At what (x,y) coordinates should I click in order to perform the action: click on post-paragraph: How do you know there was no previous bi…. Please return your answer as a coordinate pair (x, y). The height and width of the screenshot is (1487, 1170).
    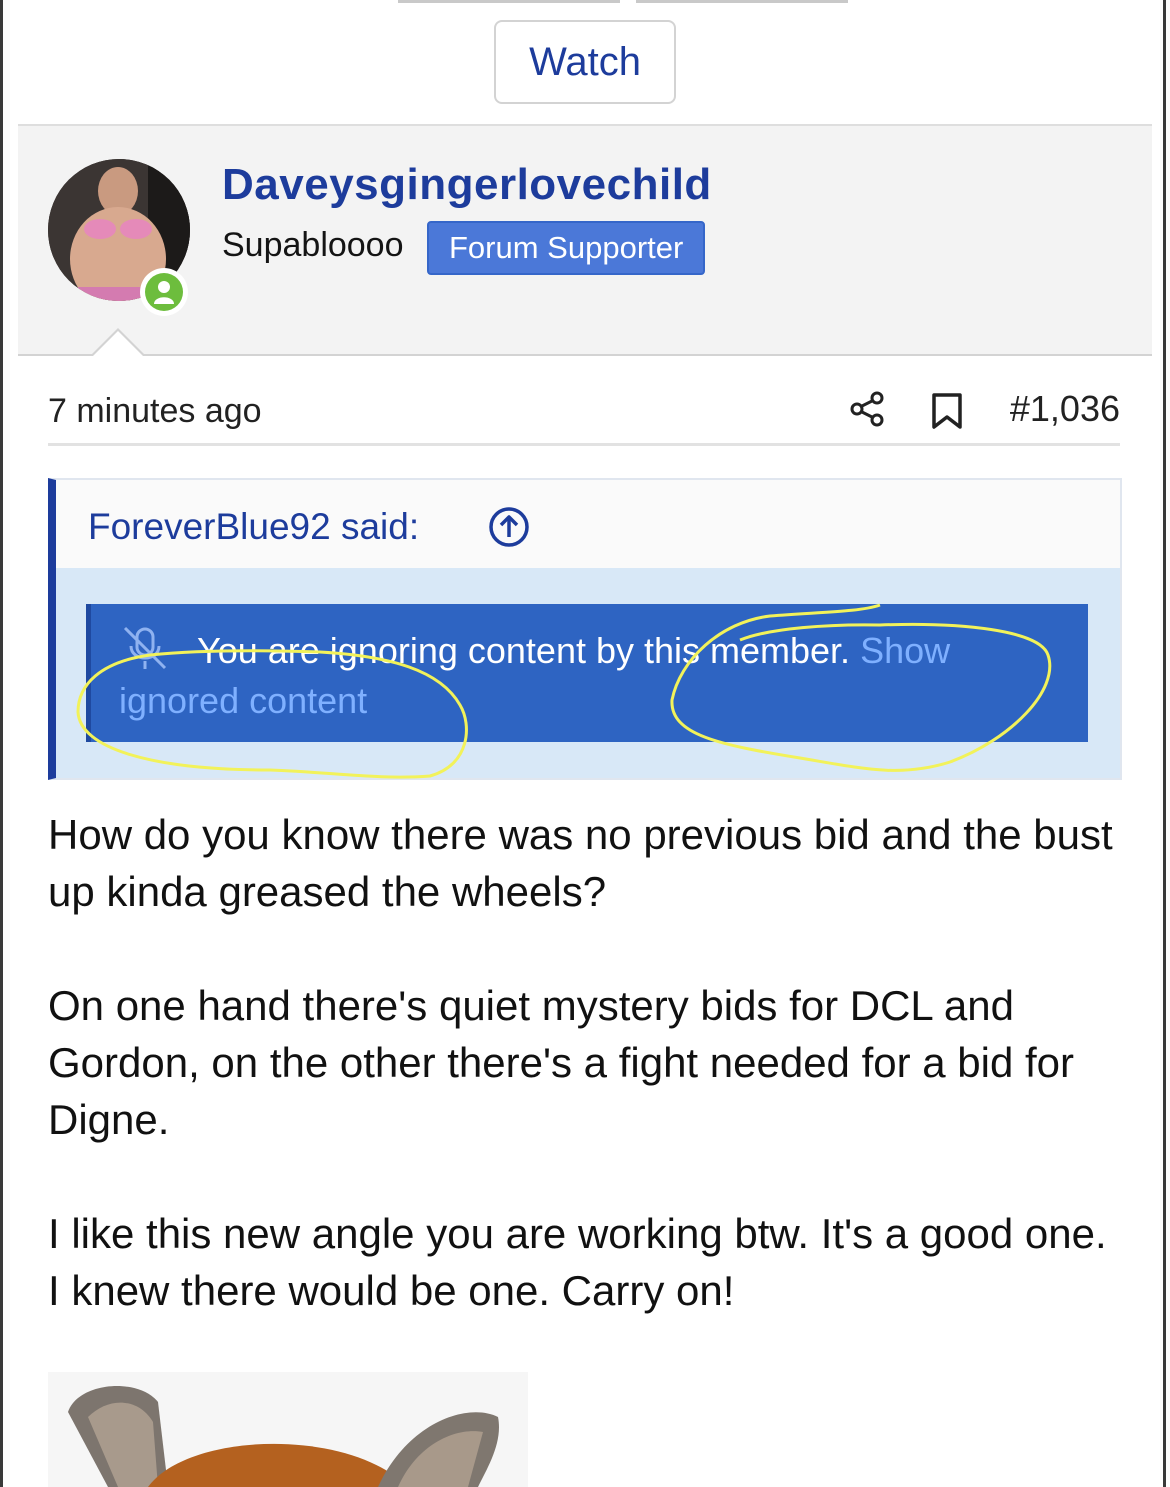
    Looking at the image, I should click on (580, 863).